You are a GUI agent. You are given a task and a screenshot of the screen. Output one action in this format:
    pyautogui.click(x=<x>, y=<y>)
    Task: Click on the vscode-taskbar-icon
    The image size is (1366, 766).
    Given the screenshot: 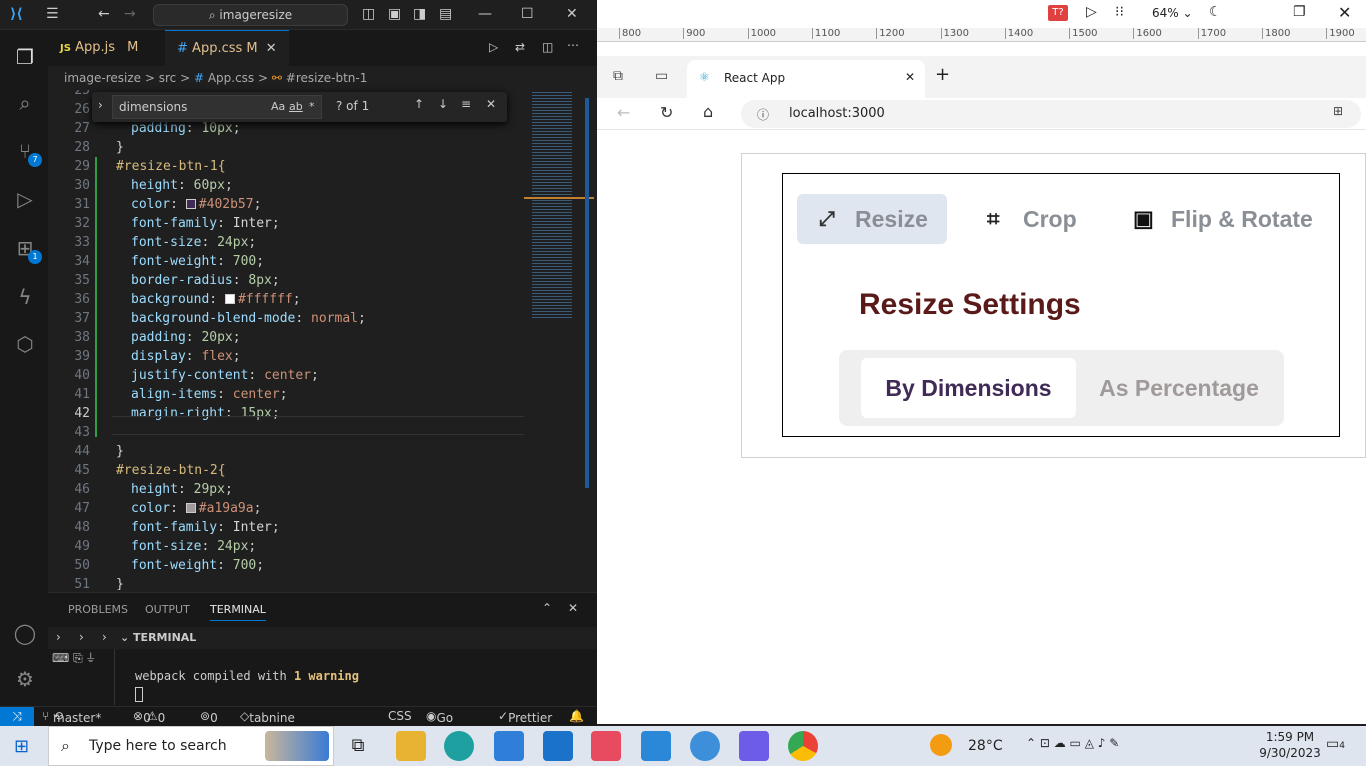 What is the action you would take?
    pyautogui.click(x=509, y=746)
    